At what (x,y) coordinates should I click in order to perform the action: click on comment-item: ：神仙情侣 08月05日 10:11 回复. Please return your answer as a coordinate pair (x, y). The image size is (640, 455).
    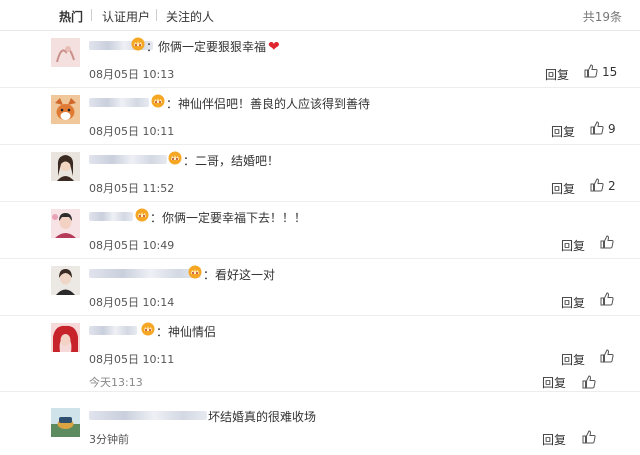
    Looking at the image, I should click on (320, 343).